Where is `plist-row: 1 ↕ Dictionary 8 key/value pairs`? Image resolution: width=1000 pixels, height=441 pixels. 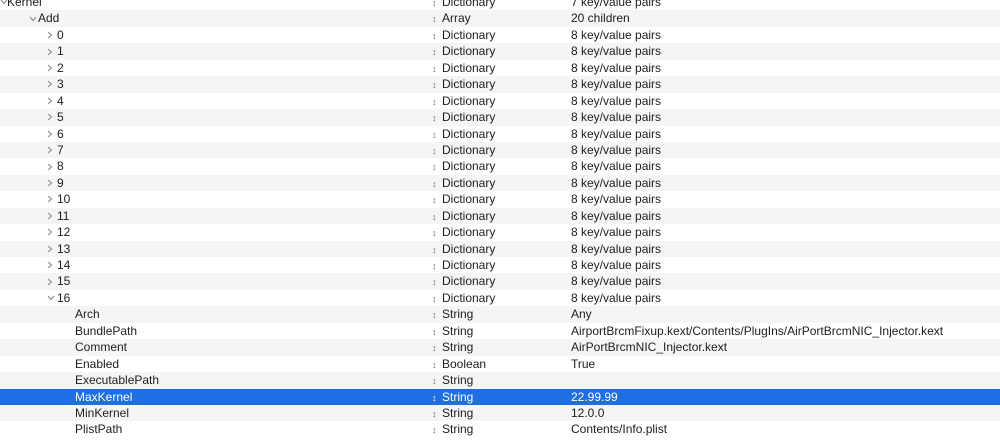
plist-row: 1 ↕ Dictionary 8 key/value pairs is located at coordinates (500, 51).